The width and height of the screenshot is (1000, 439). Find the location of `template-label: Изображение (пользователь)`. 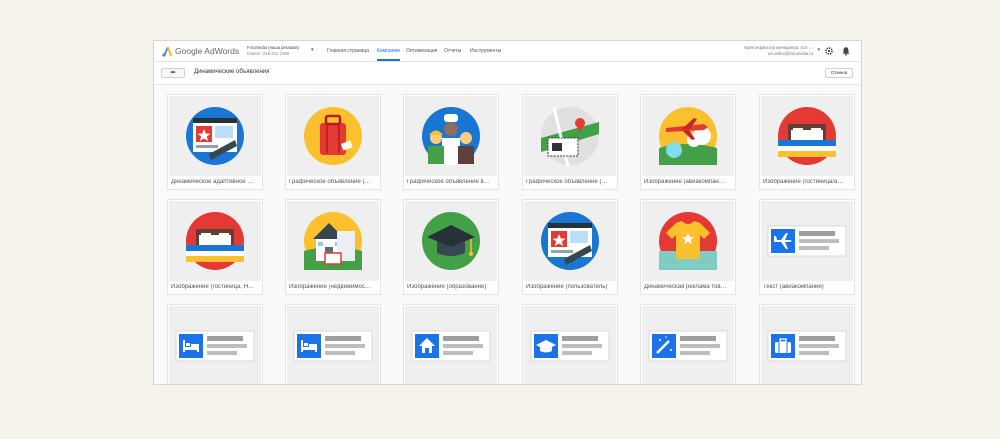

template-label: Изображение (пользователь) is located at coordinates (567, 287).